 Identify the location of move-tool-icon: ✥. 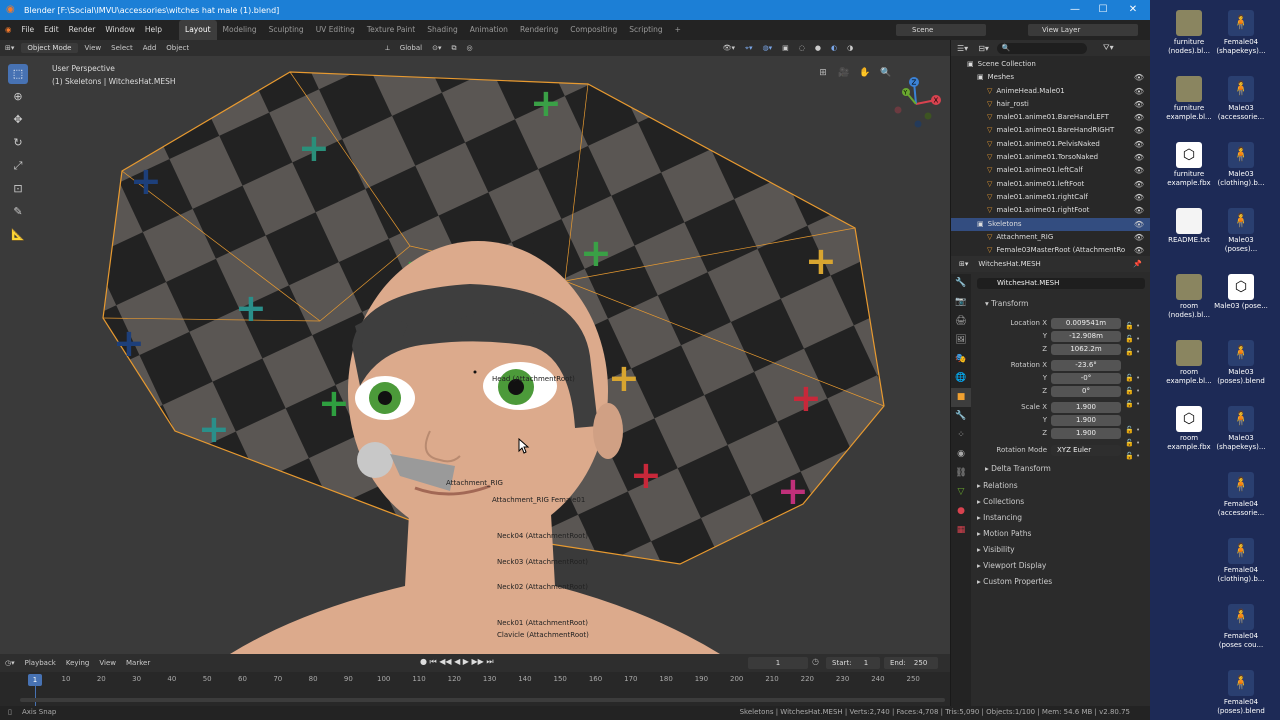
(18, 120).